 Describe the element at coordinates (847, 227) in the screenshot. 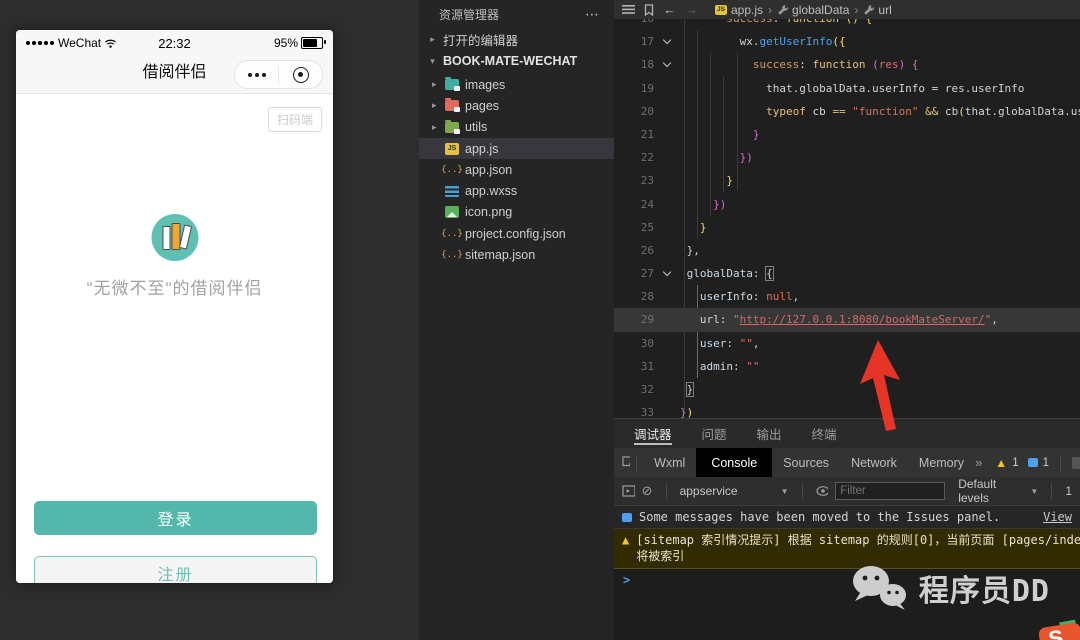

I see `code-line-25: 25 }` at that location.